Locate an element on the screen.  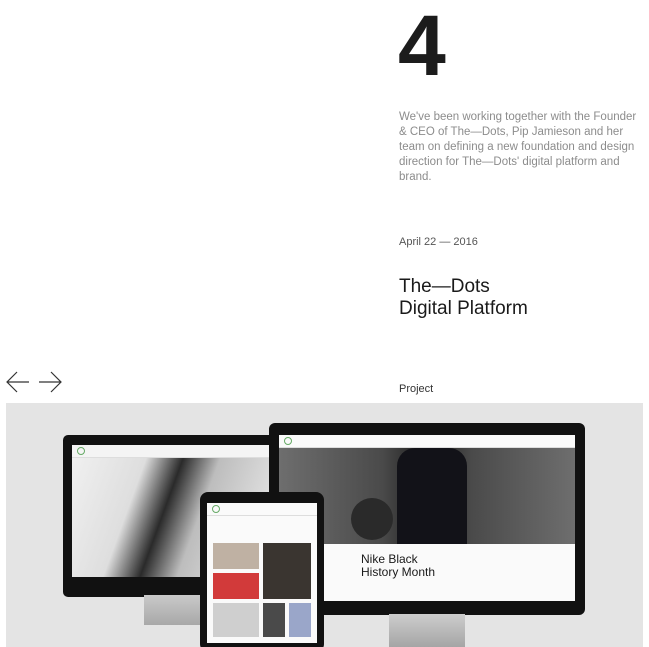
project-title-line-2: Digital Platform is located at coordinates (463, 308).